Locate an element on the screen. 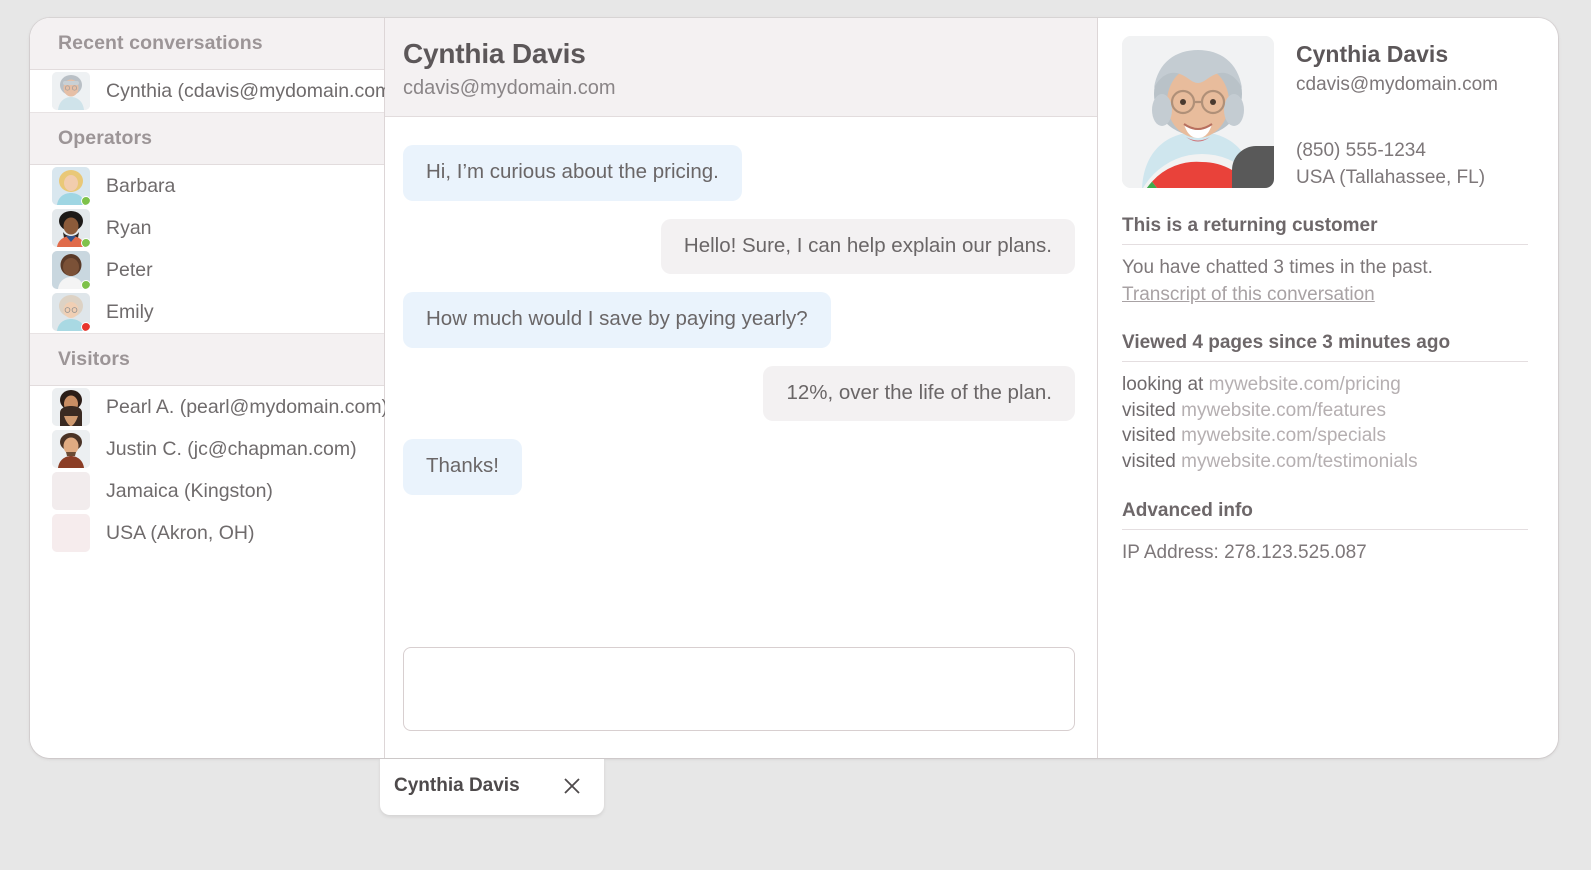  list-item-label: USA (Akron, OH) is located at coordinates (180, 532).